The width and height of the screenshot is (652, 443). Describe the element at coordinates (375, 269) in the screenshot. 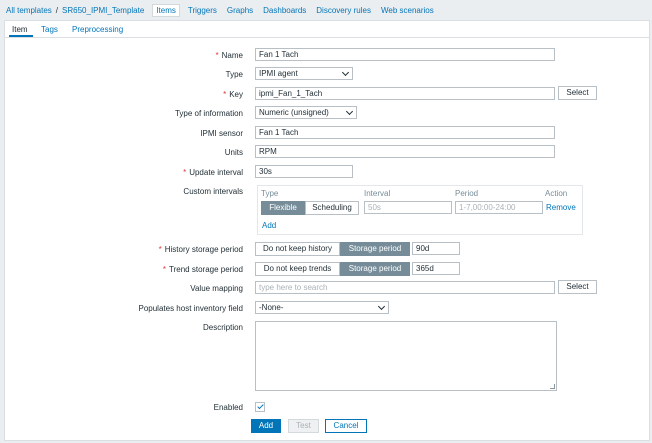

I see `trend-storage-period-button: Storage period` at that location.